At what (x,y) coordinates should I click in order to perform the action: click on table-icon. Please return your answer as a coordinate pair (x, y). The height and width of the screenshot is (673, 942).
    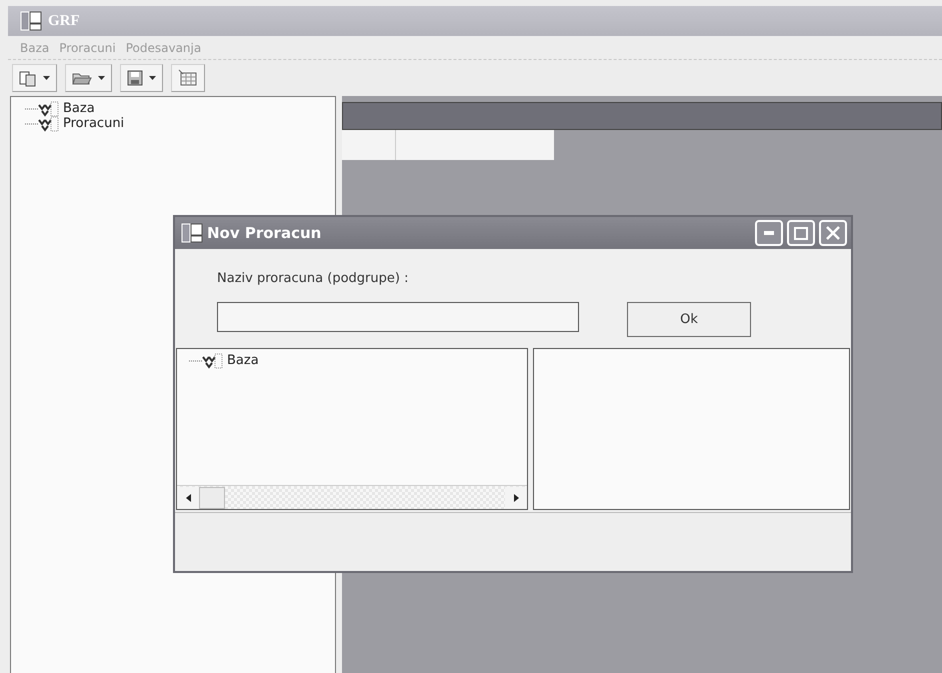
    Looking at the image, I should click on (188, 78).